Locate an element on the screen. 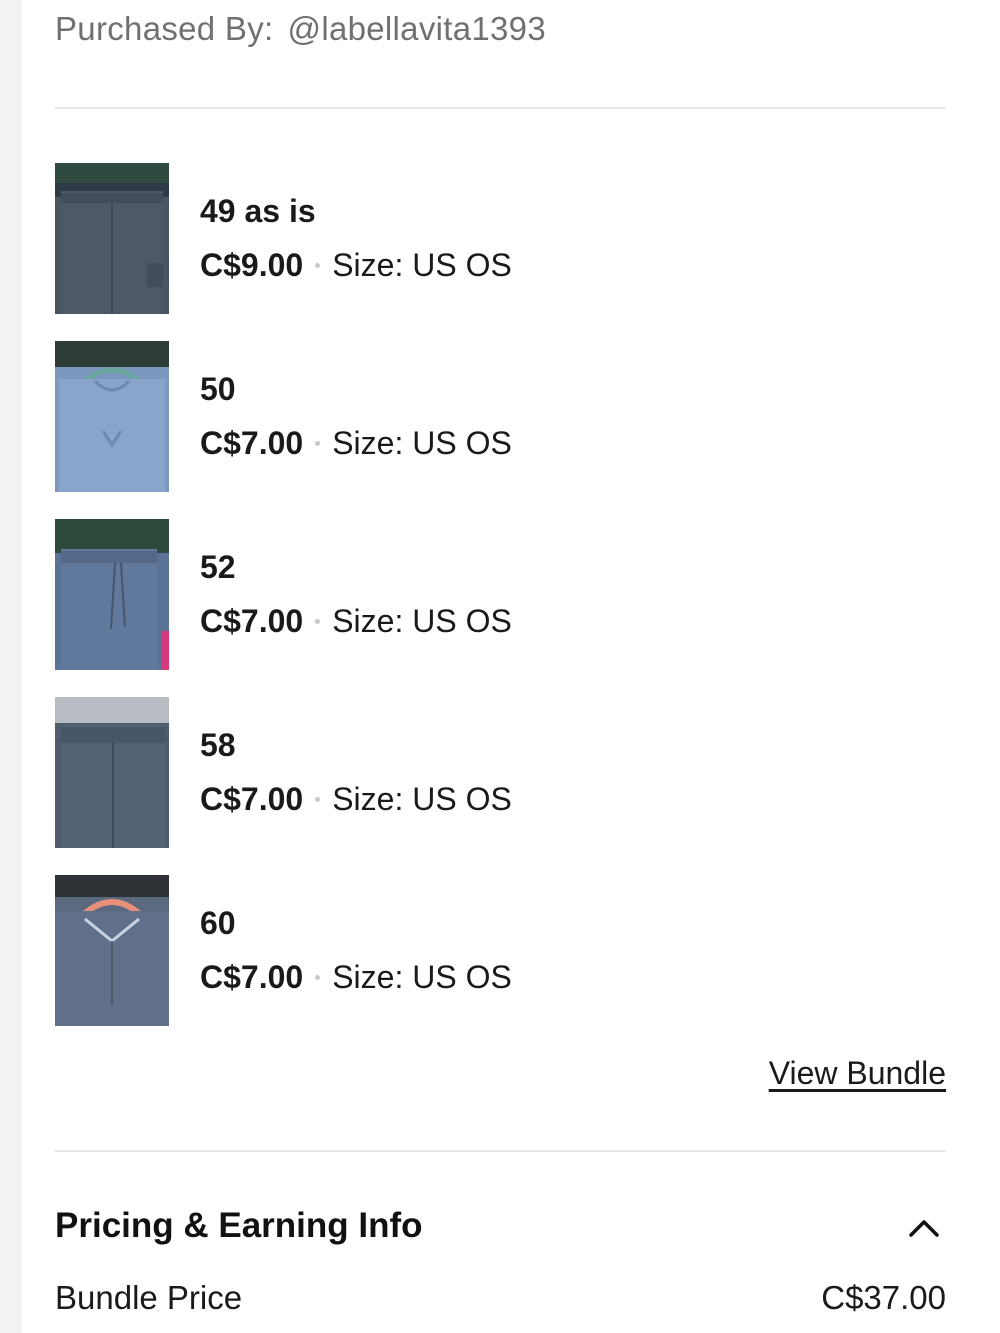 The width and height of the screenshot is (1000, 1333). view-bundle-link: View Bundle is located at coordinates (857, 1073).